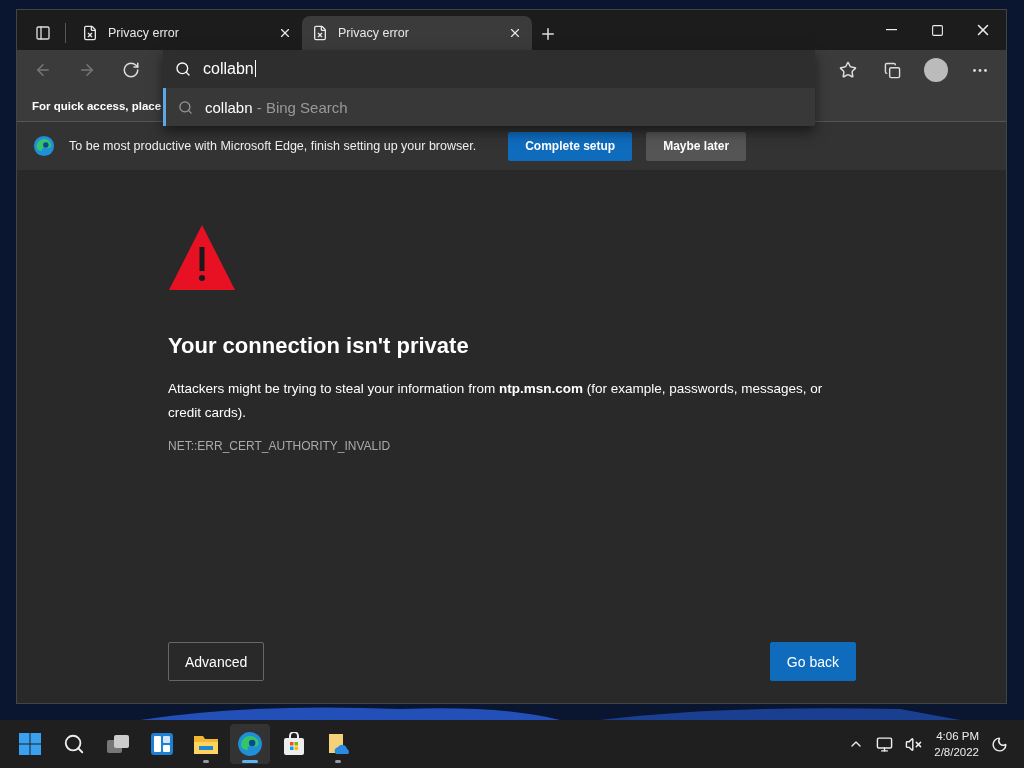 The width and height of the screenshot is (1024, 768). What do you see at coordinates (43, 33) in the screenshot?
I see `tab-actions-icon` at bounding box center [43, 33].